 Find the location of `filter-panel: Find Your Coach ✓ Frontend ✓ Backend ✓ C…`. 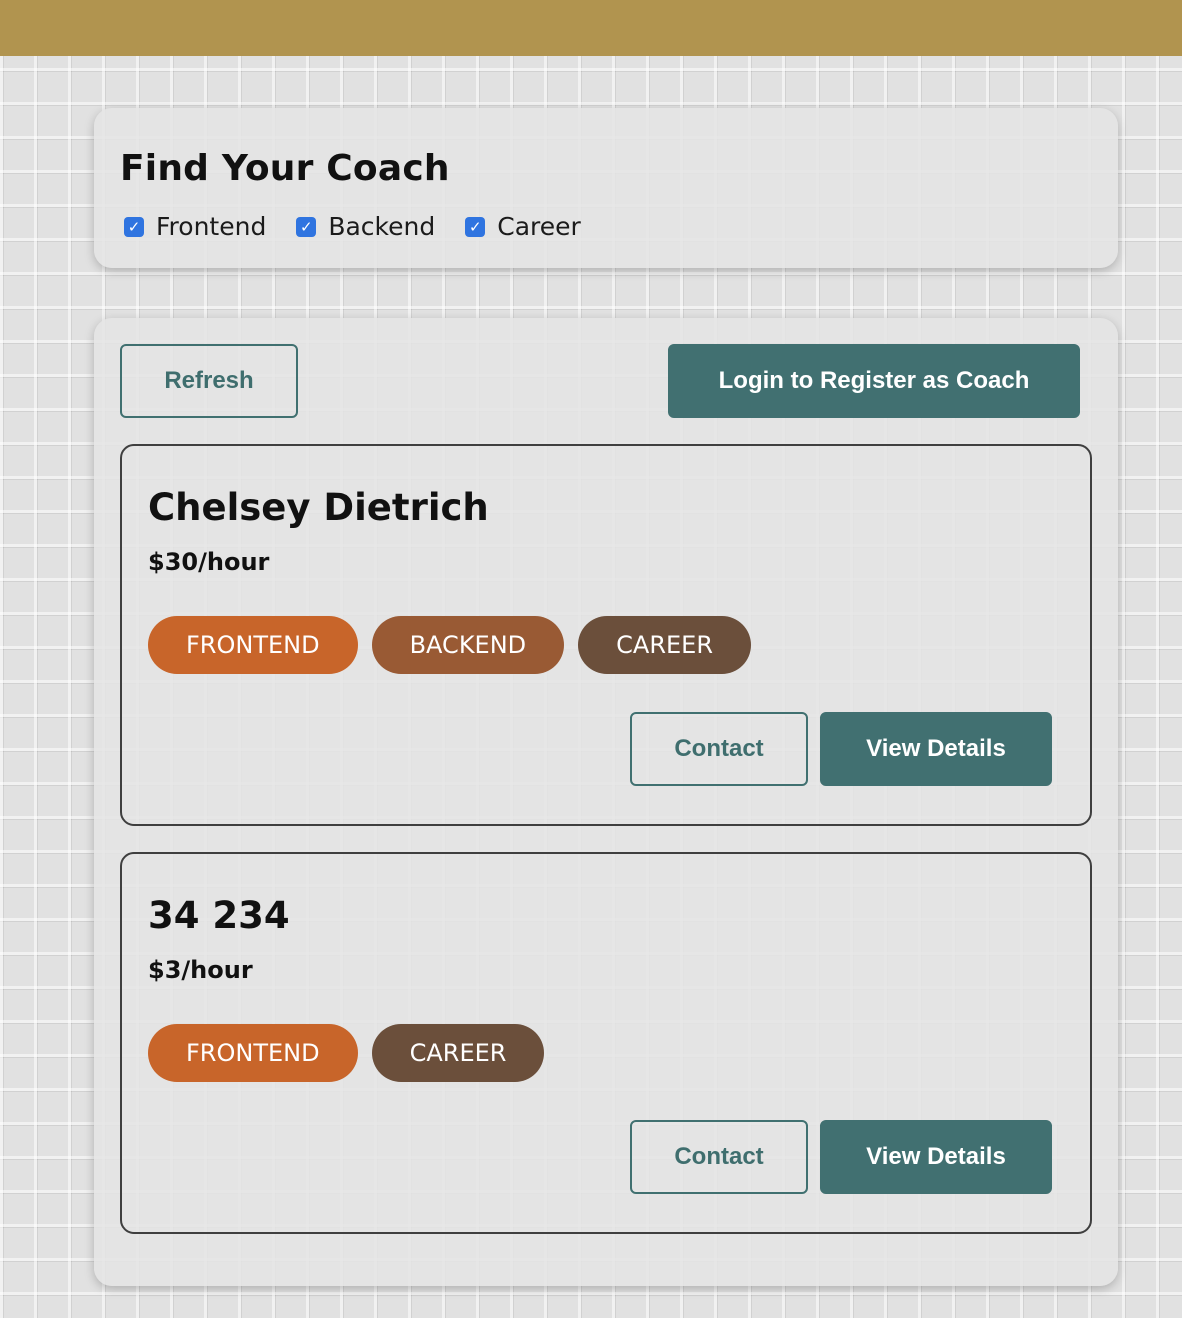

filter-panel: Find Your Coach ✓ Frontend ✓ Backend ✓ C… is located at coordinates (606, 188).